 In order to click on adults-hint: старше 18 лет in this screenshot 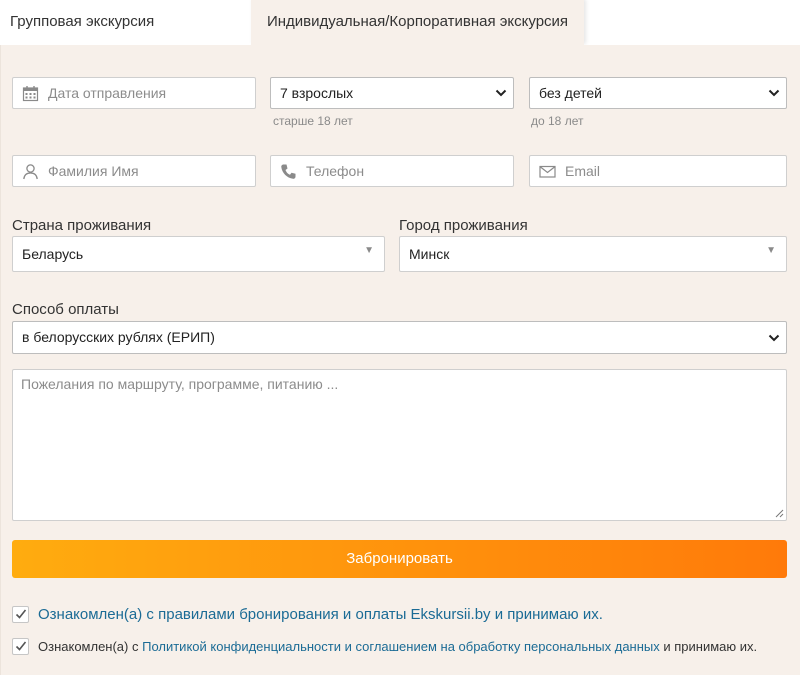, I will do `click(313, 121)`.